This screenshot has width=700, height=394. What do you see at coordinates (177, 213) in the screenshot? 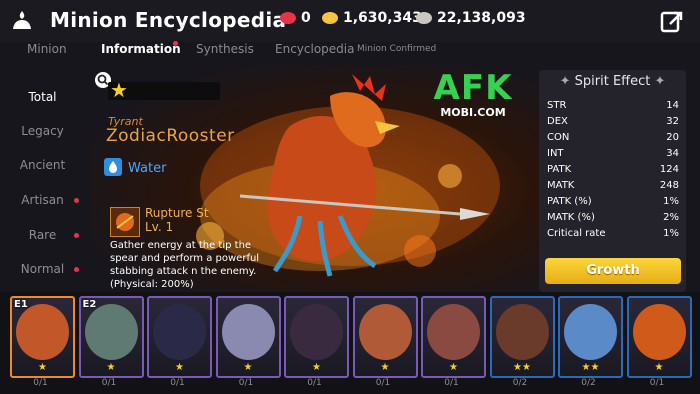
I see `skill-name: Rupture St` at bounding box center [177, 213].